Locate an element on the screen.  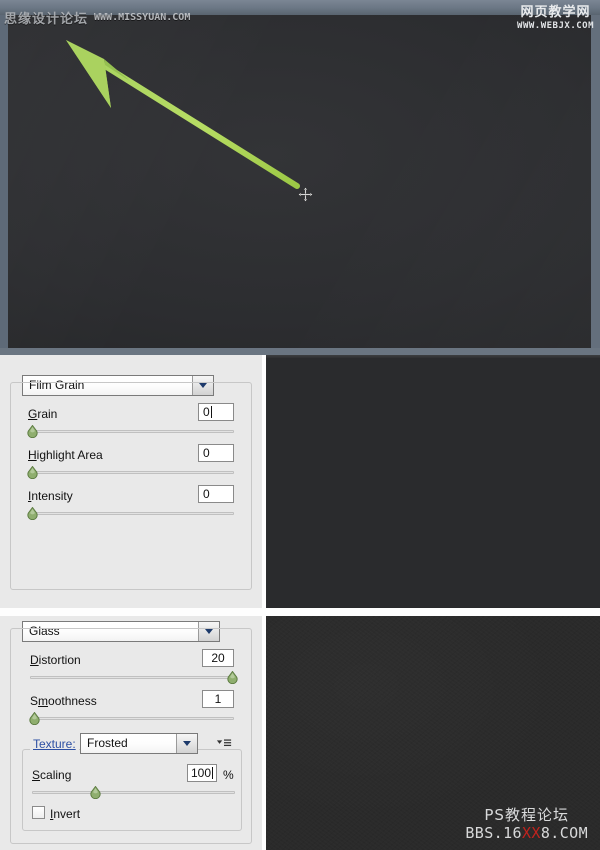
scaling-value-input: 100 is located at coordinates (202, 773).